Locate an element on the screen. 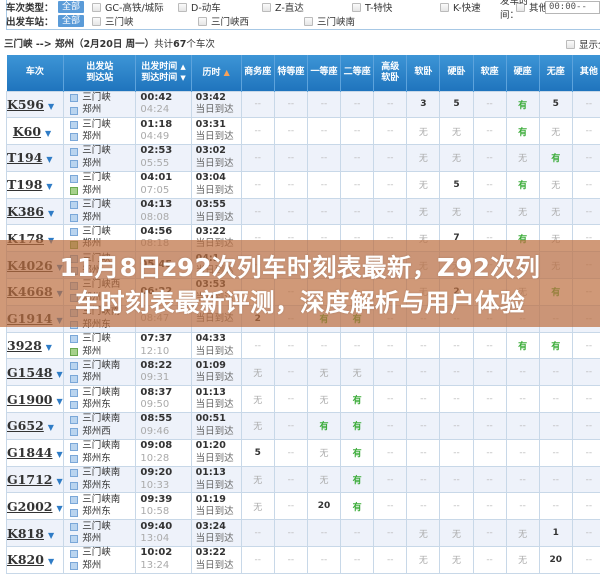 This screenshot has width=600, height=579. train-number-link: G1844 is located at coordinates (29, 452).